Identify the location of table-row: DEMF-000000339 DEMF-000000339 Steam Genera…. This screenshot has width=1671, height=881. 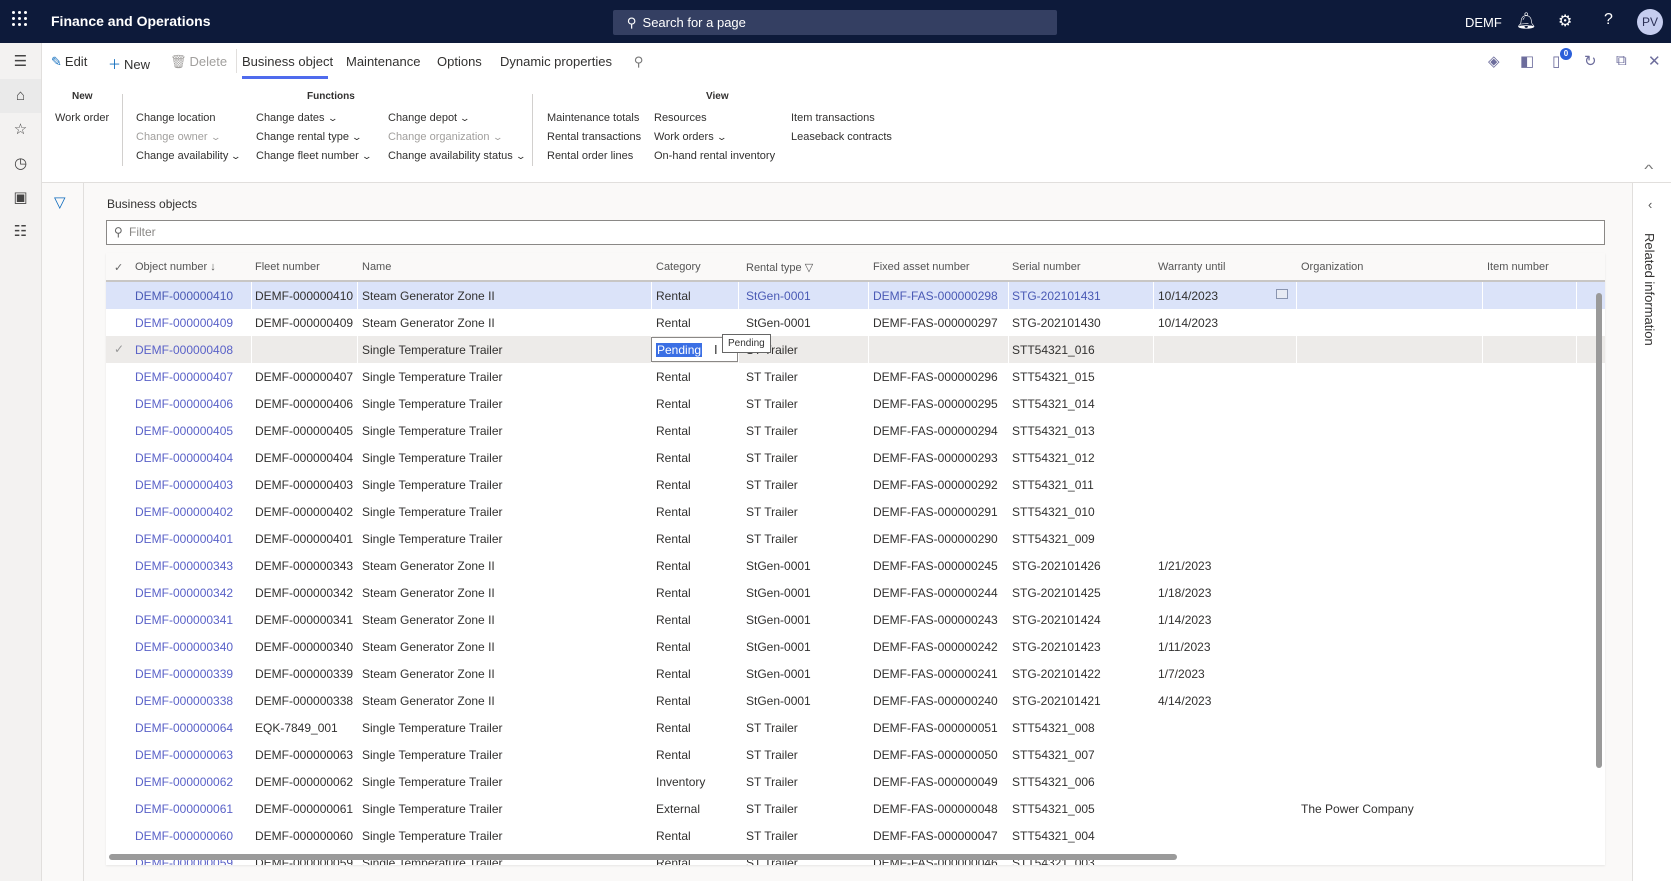
(855, 673).